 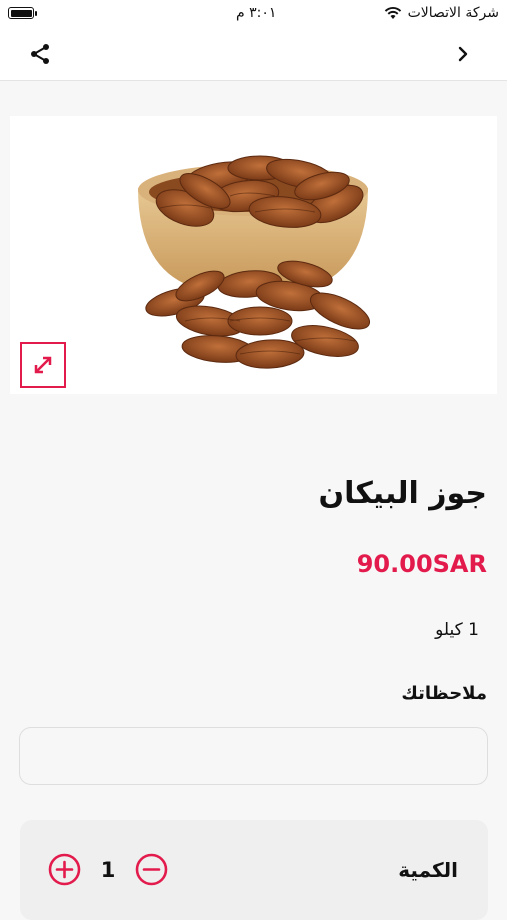 I want to click on wifi-icon, so click(x=392, y=12).